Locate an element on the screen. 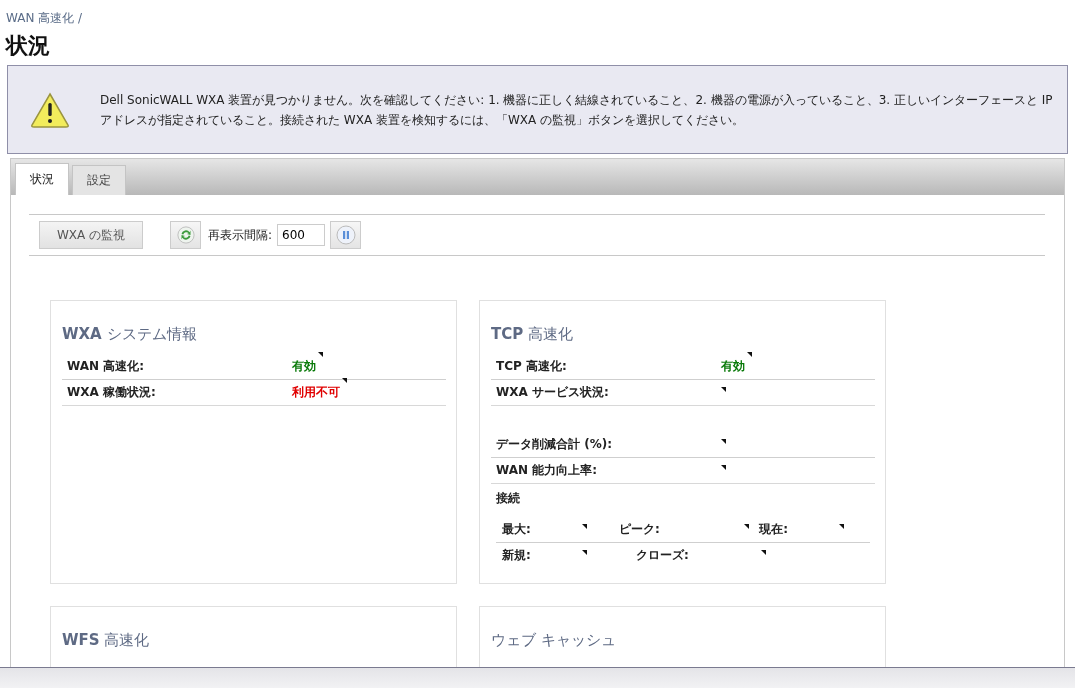  field-label: TCP 高速化: is located at coordinates (532, 366).